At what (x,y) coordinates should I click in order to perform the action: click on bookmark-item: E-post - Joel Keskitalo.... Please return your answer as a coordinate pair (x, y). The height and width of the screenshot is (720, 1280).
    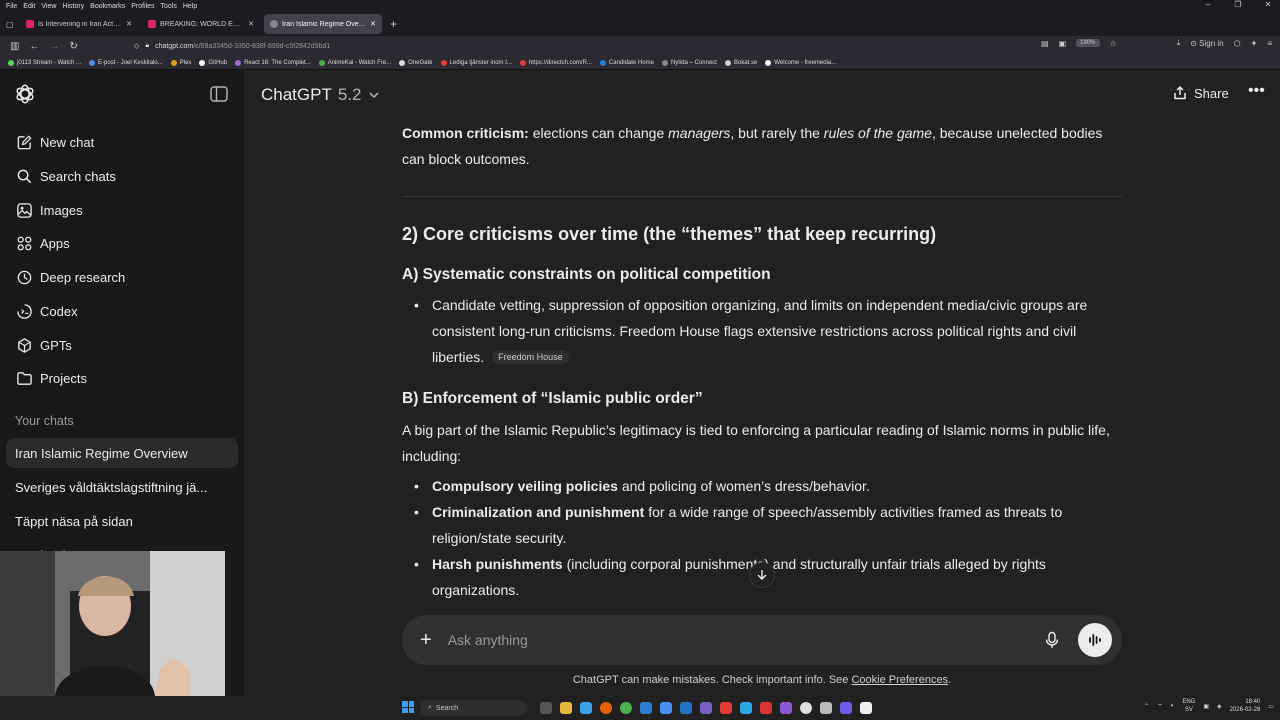
    Looking at the image, I should click on (126, 62).